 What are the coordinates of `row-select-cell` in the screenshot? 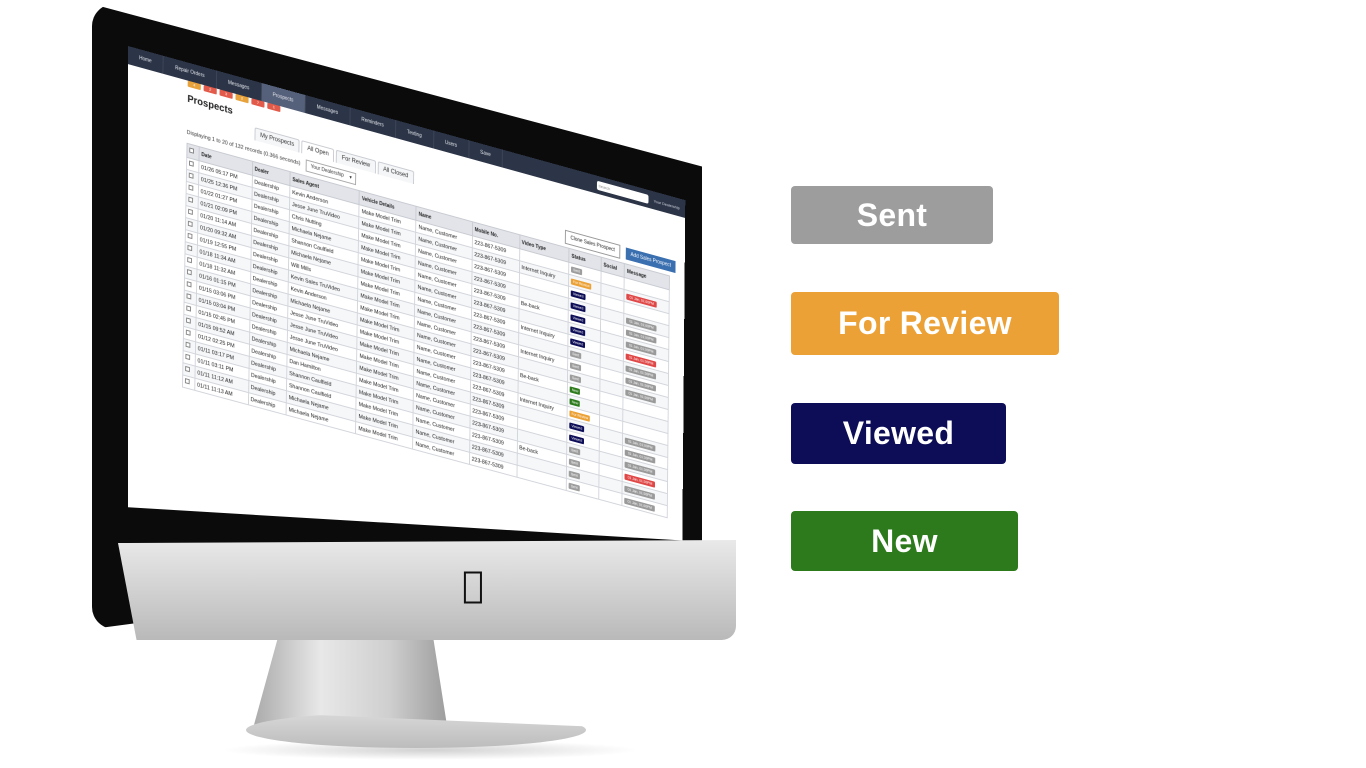 It's located at (188, 382).